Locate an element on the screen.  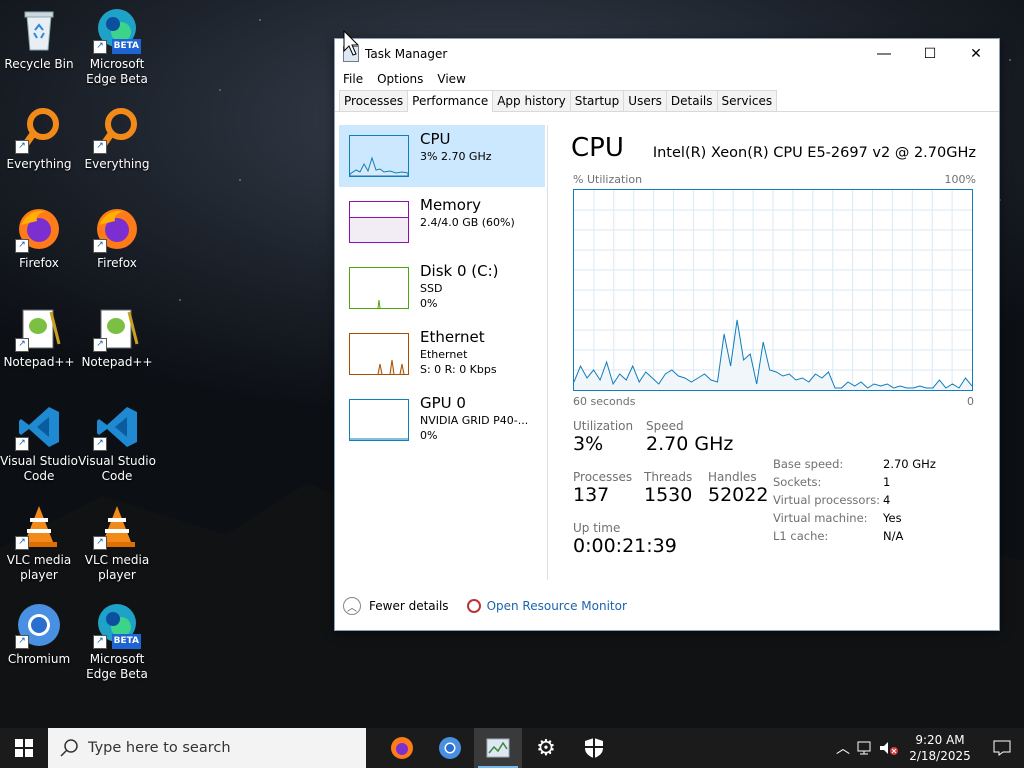
spec-row: Virtual machine: Yes is located at coordinates (837, 518).